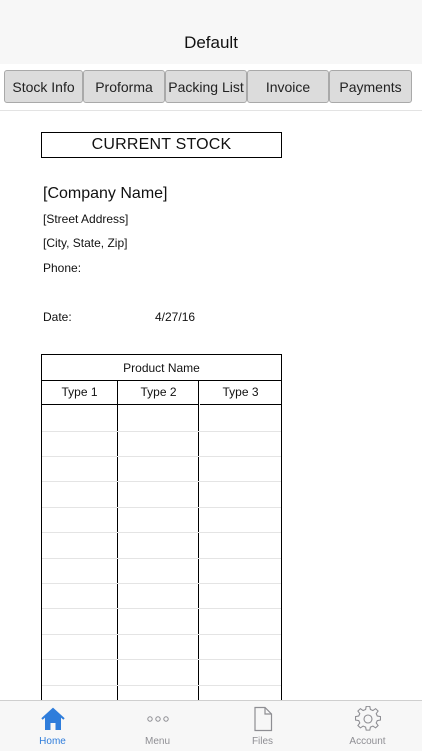 The width and height of the screenshot is (422, 751). I want to click on tab-stock-info: Stock Info, so click(43, 86).